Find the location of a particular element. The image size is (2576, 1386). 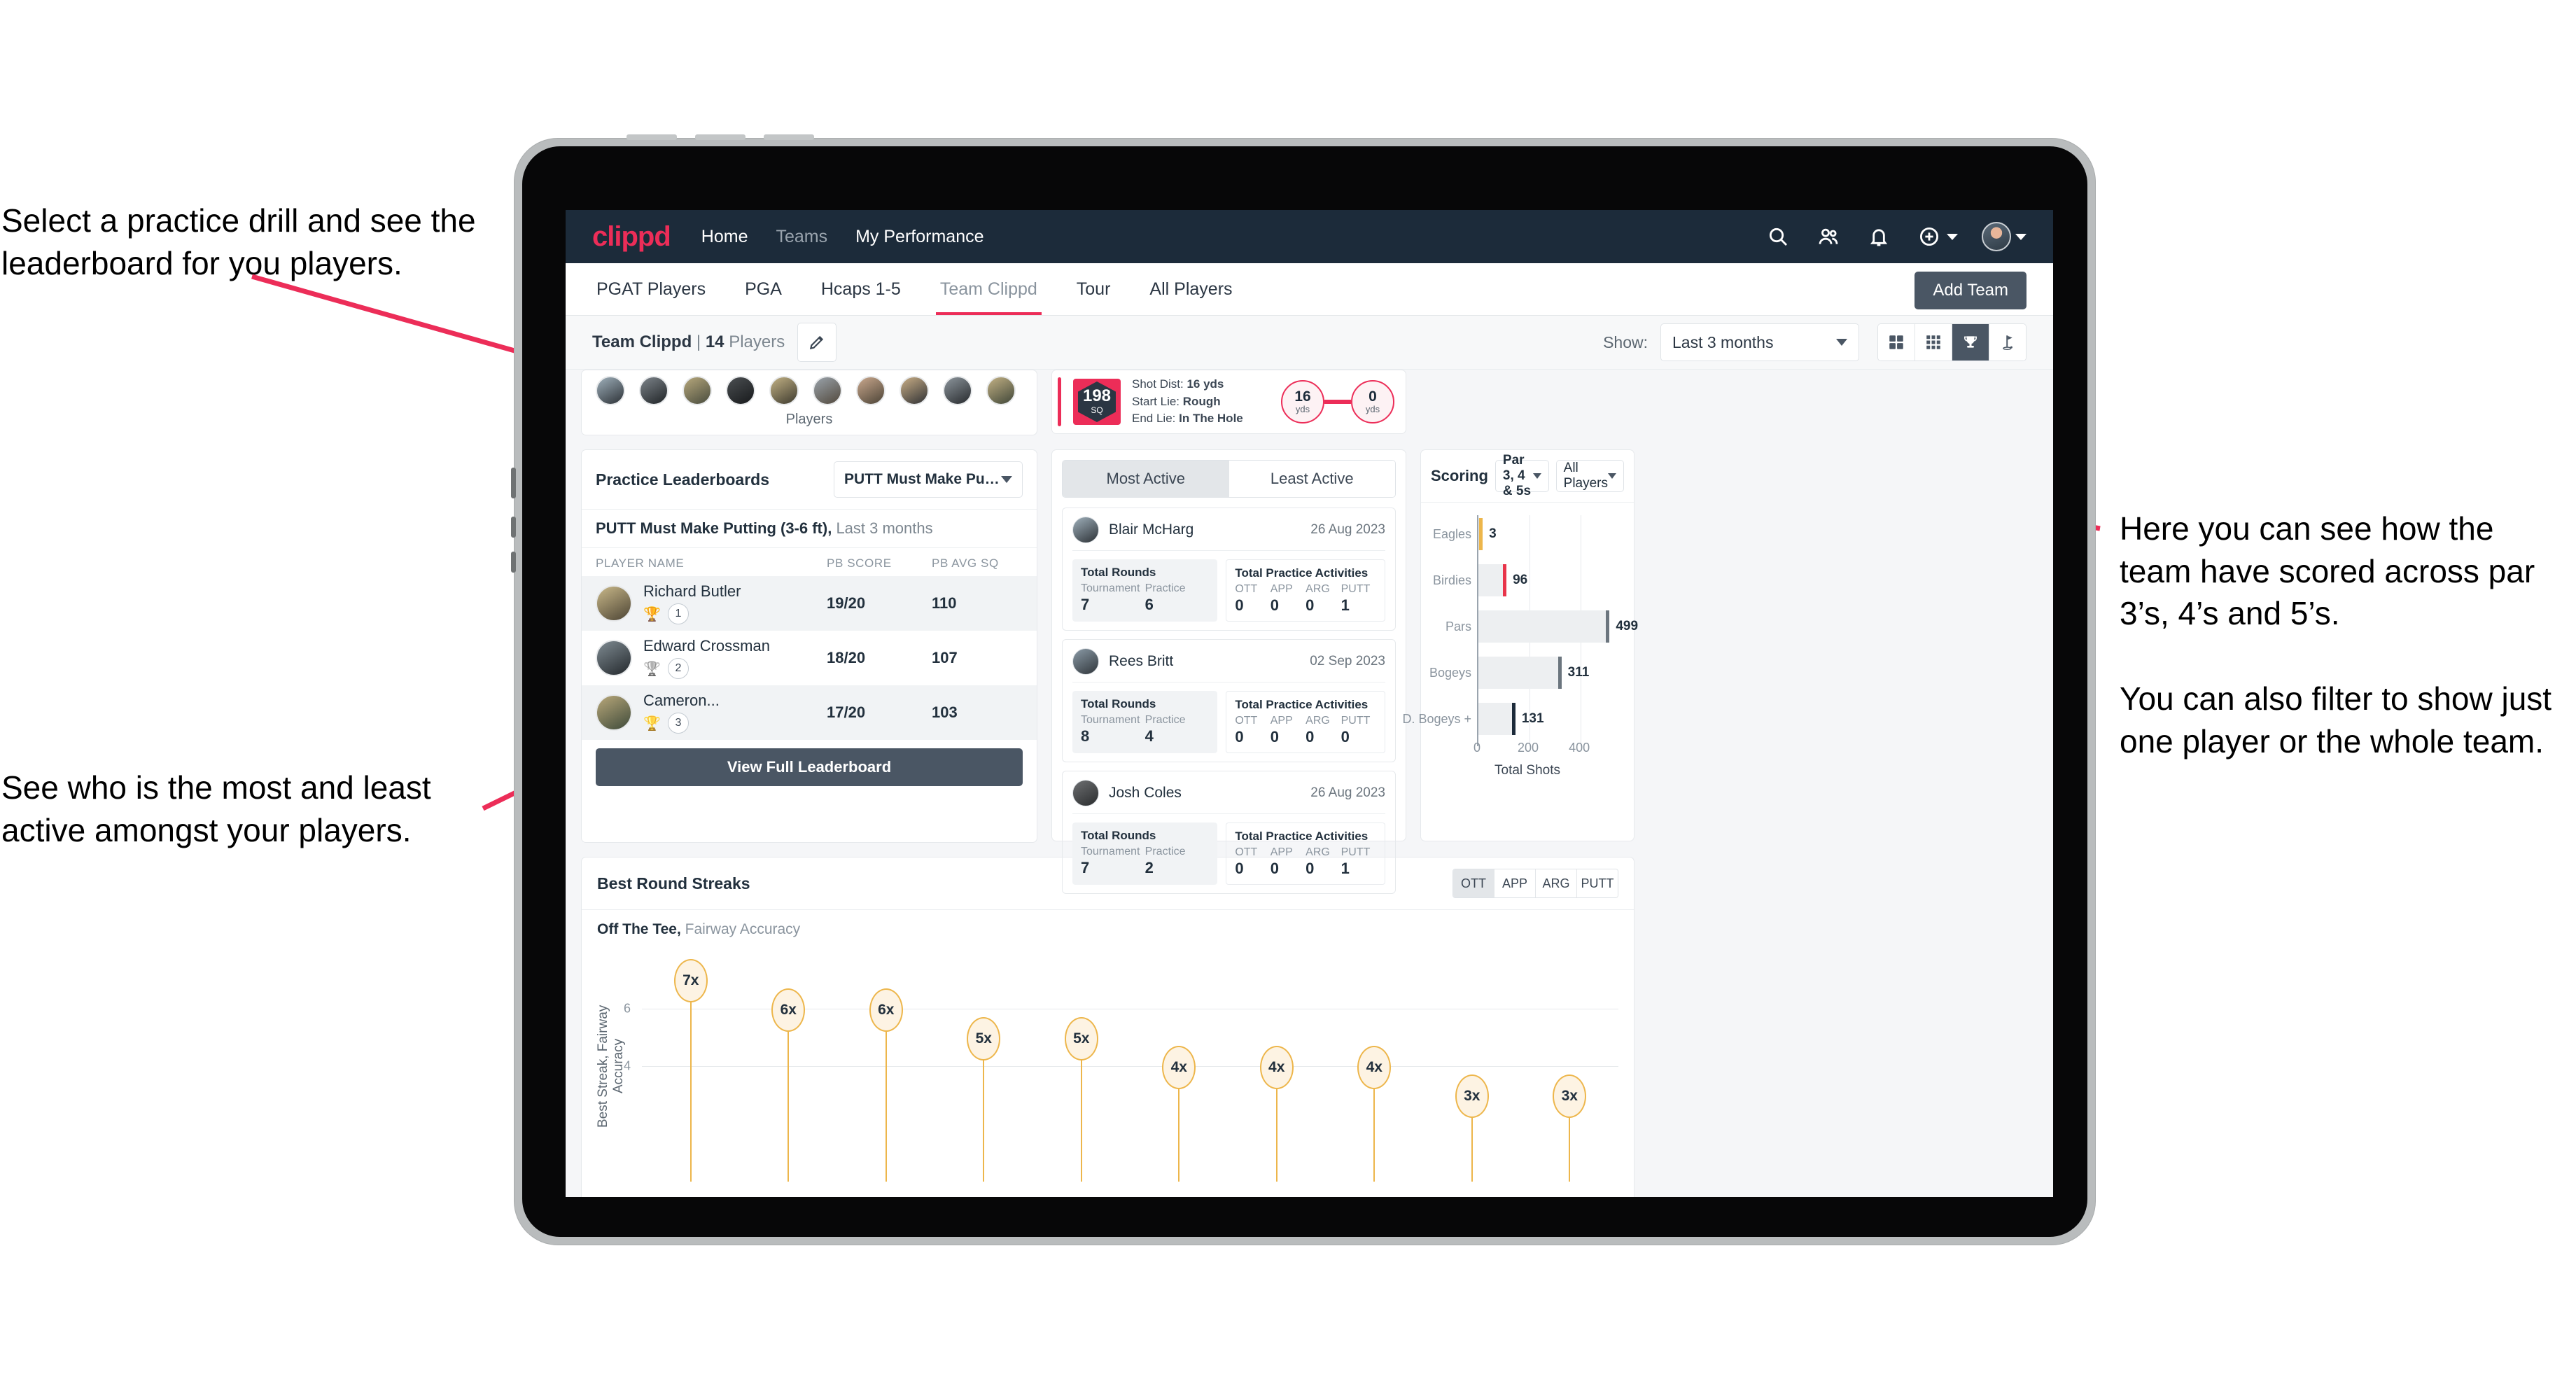

edit-team-button is located at coordinates (817, 342).